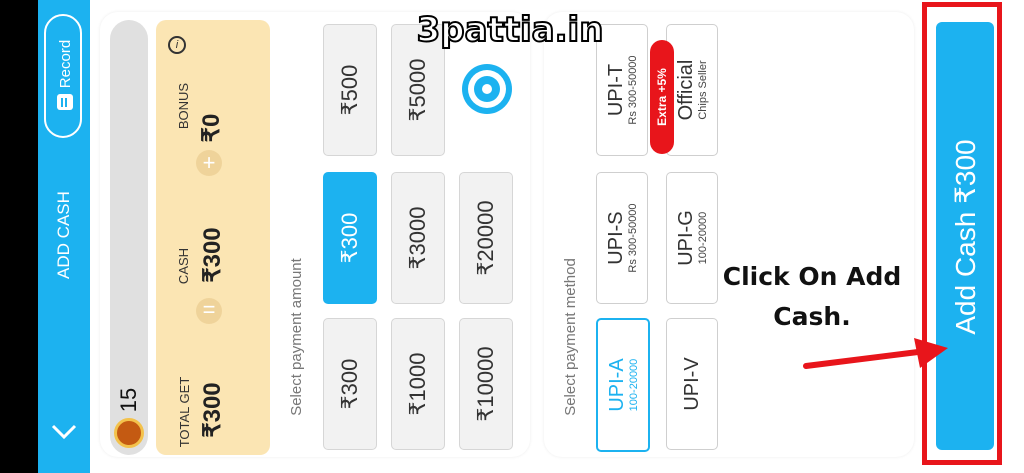  Describe the element at coordinates (662, 97) in the screenshot. I see `extra-bonus-badge: Extra +5%` at that location.